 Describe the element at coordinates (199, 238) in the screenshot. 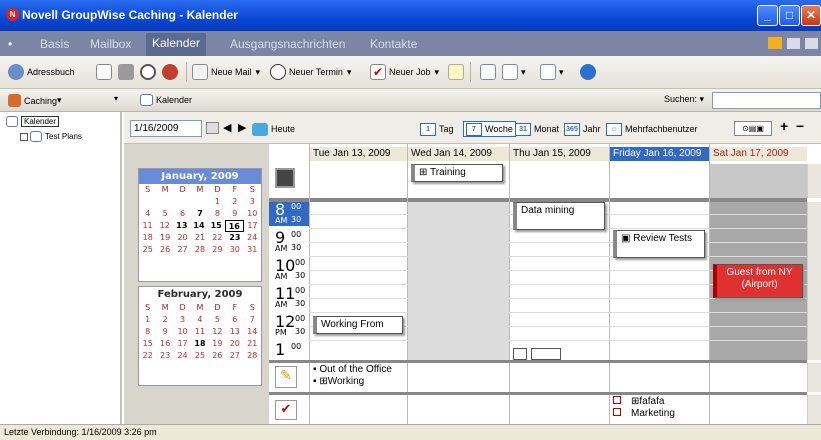

I see `day-cell: 21` at that location.